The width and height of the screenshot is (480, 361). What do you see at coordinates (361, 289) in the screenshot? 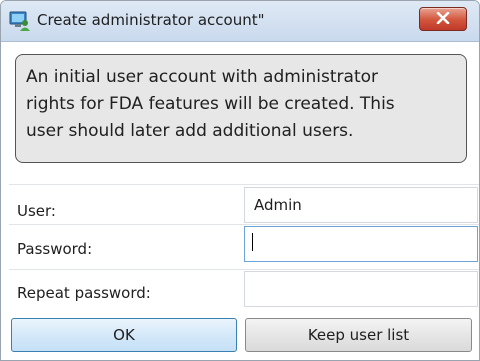
I see `repeat-password-field` at bounding box center [361, 289].